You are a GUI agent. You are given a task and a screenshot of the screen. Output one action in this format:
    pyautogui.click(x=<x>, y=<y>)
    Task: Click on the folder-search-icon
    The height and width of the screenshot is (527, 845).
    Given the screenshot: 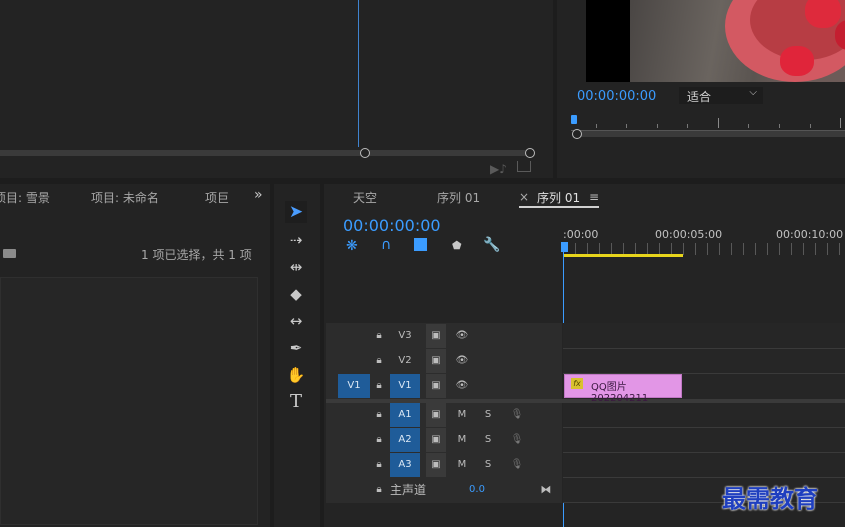 What is the action you would take?
    pyautogui.click(x=9, y=253)
    